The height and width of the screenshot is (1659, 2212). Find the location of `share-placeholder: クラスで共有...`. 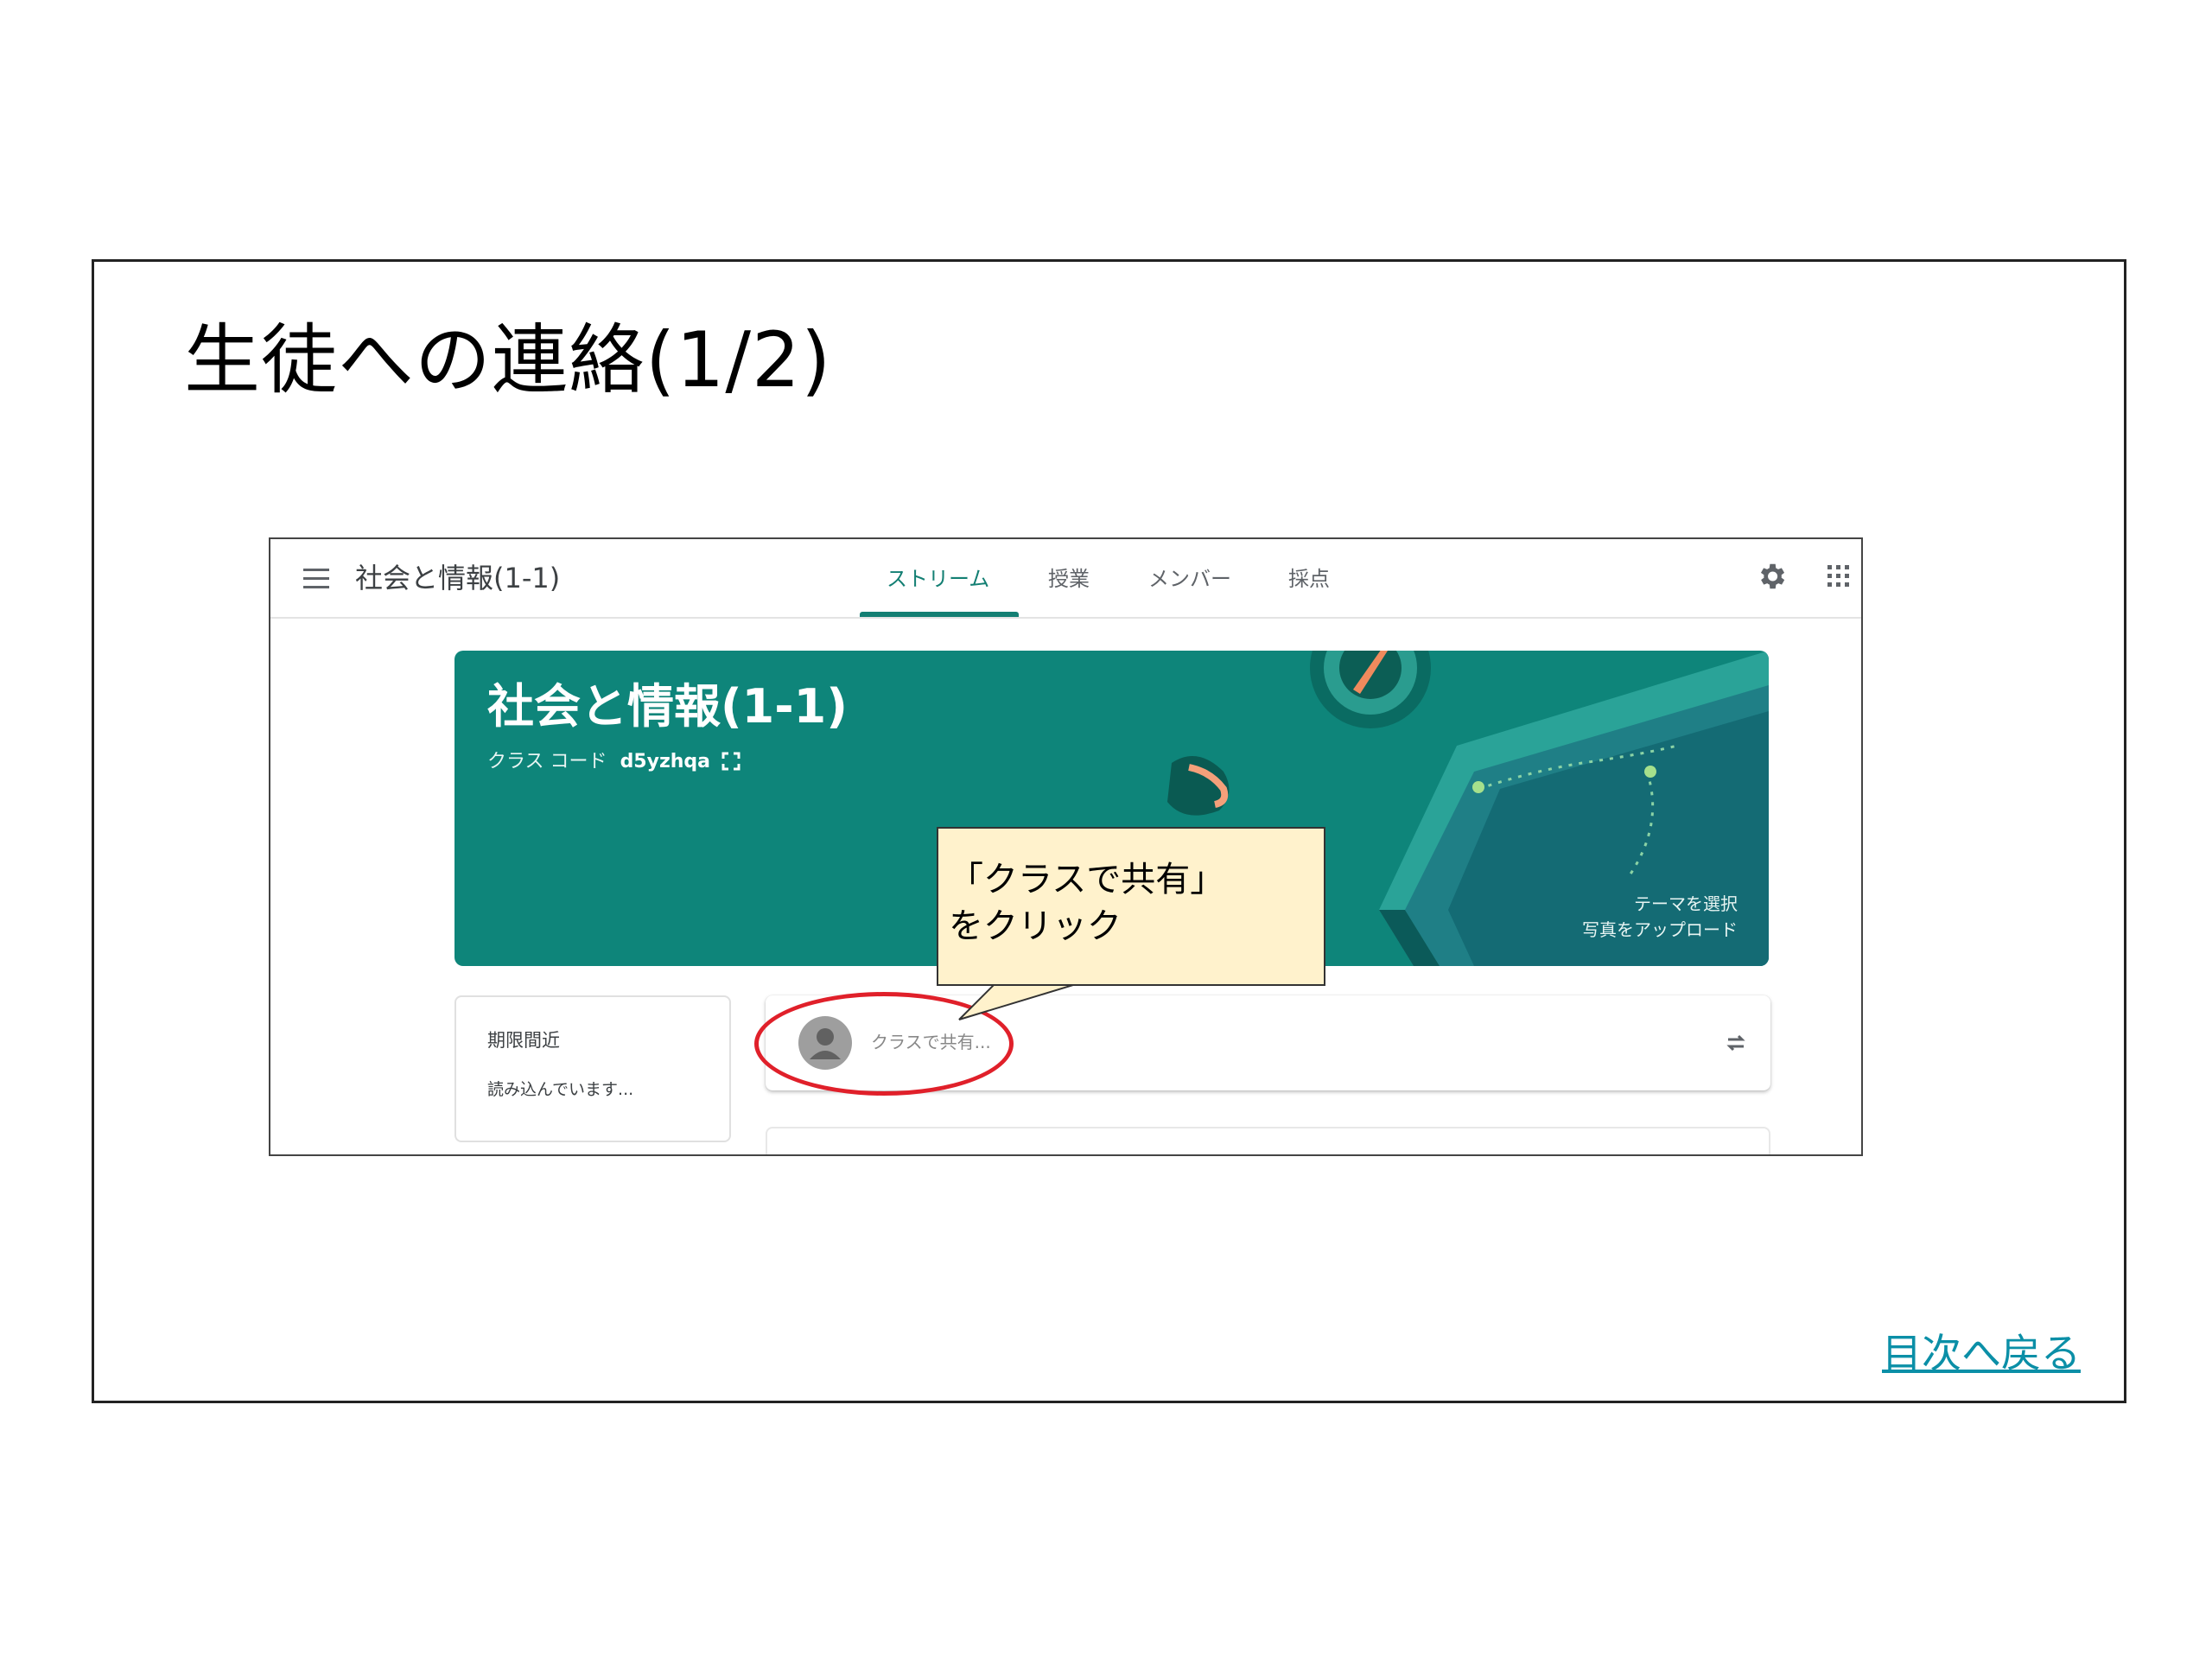

share-placeholder: クラスで共有... is located at coordinates (931, 1040).